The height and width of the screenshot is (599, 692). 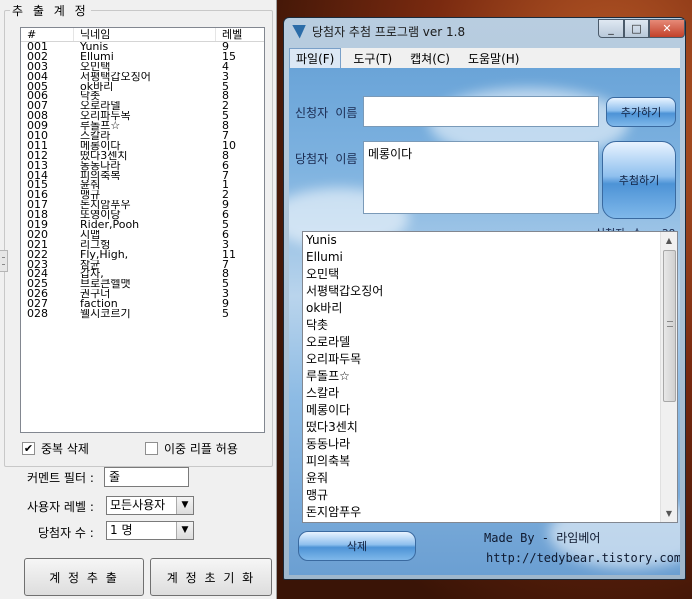 I want to click on scroll-thumb, so click(x=669, y=326).